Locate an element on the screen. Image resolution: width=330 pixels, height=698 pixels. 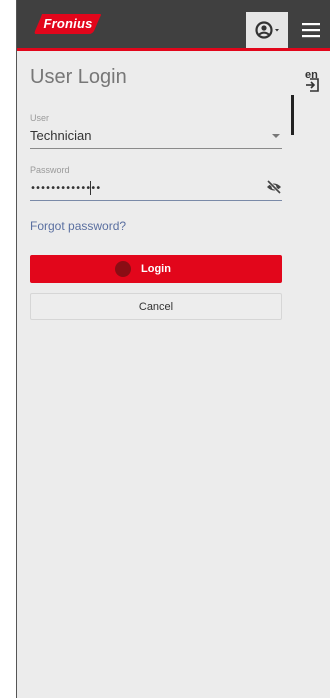
chevron-down-icon is located at coordinates (276, 136).